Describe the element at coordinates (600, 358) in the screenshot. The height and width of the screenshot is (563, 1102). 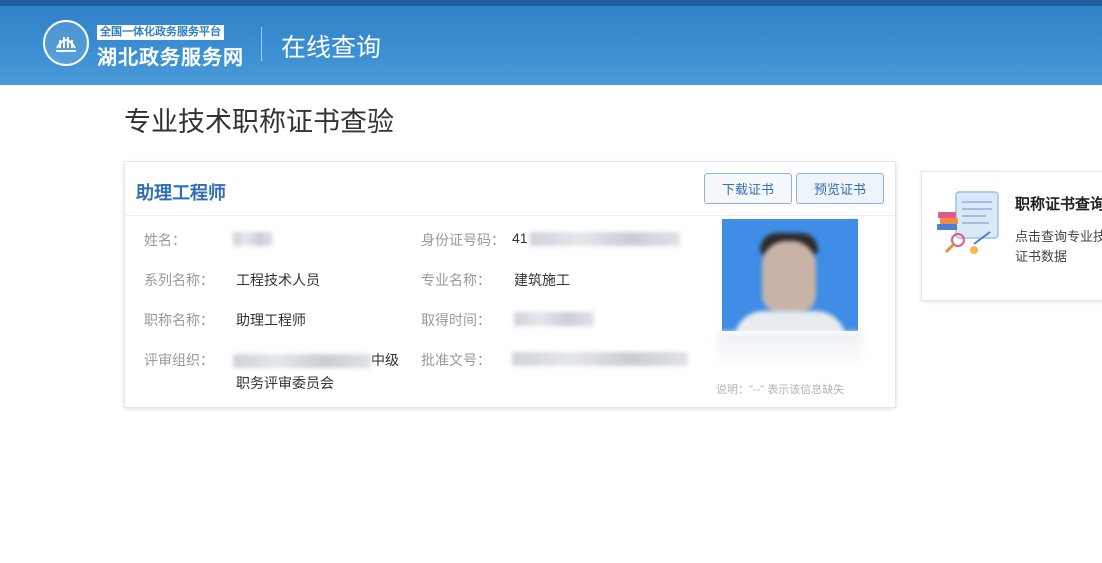
I see `approval-number-value-redacted` at that location.